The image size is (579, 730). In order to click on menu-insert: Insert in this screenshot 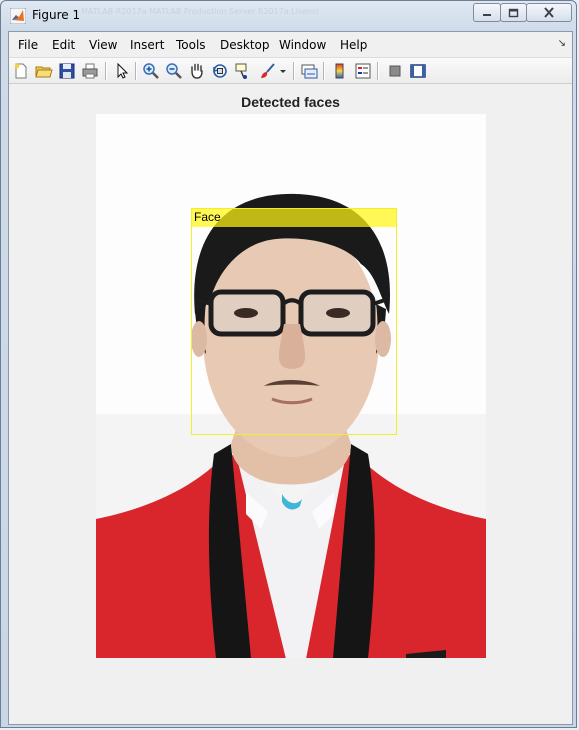, I will do `click(147, 45)`.